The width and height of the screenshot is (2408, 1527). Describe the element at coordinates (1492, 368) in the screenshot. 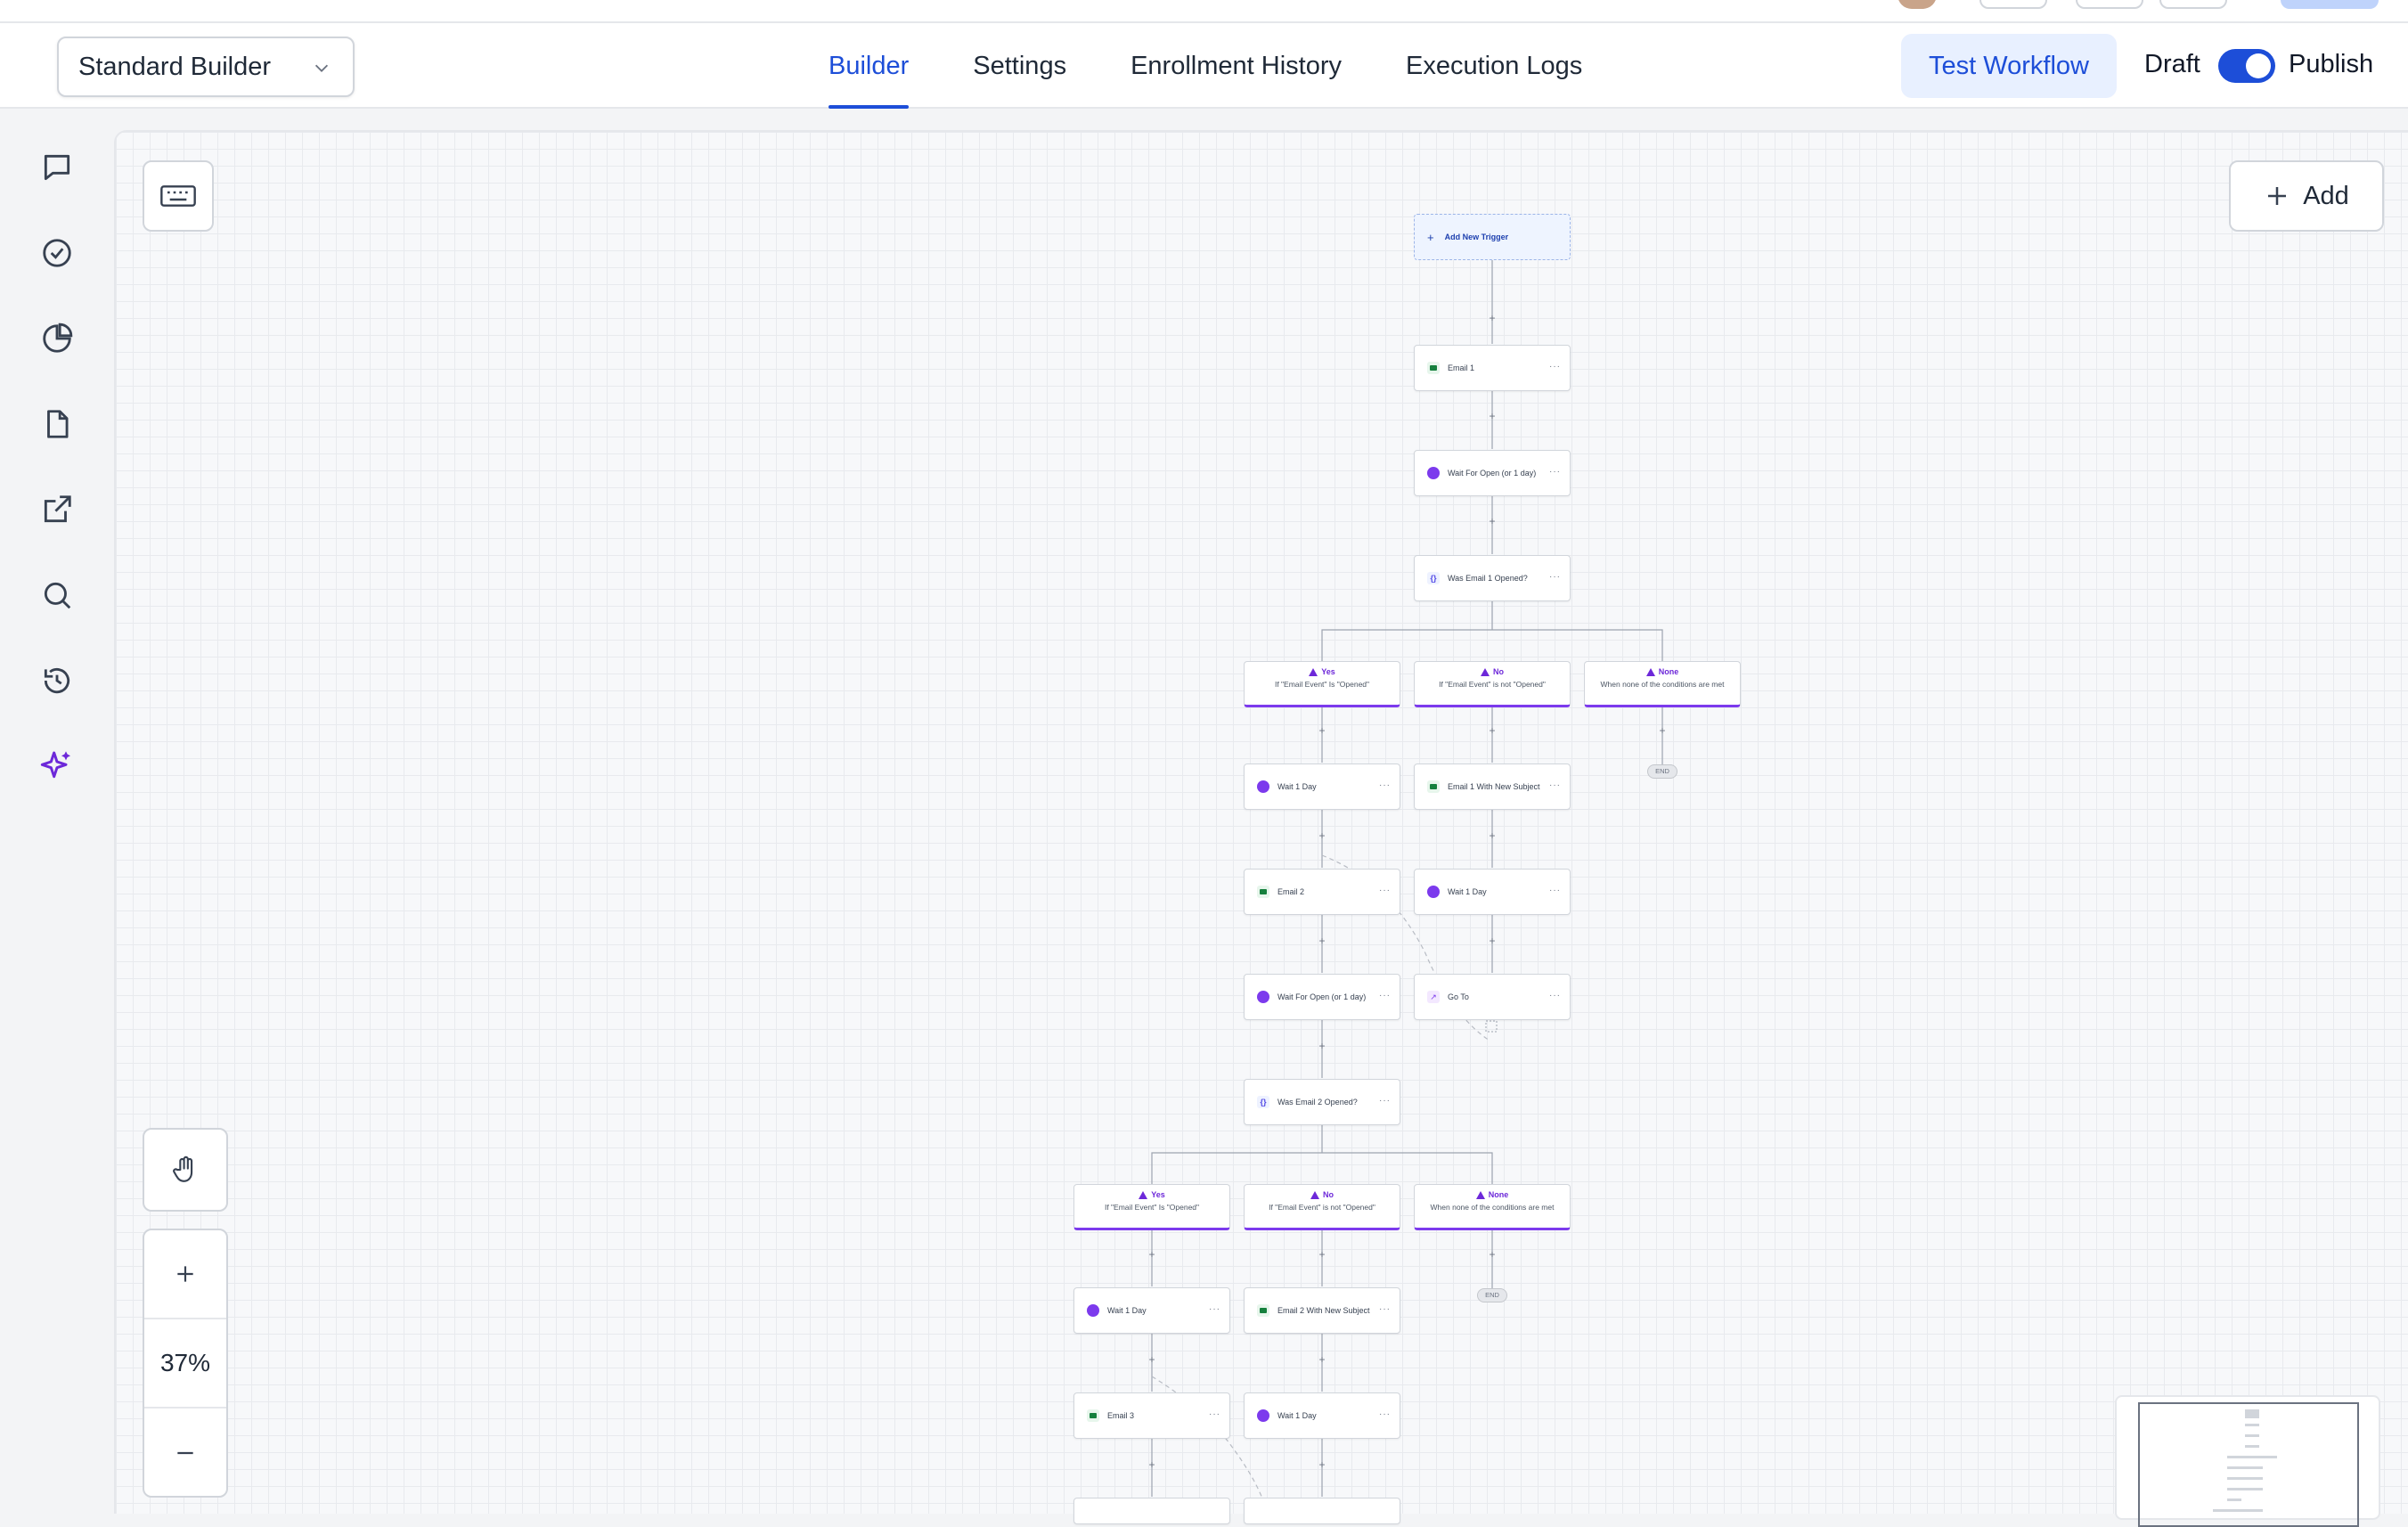

I see `workflow-node-email: Email 1 ···` at that location.